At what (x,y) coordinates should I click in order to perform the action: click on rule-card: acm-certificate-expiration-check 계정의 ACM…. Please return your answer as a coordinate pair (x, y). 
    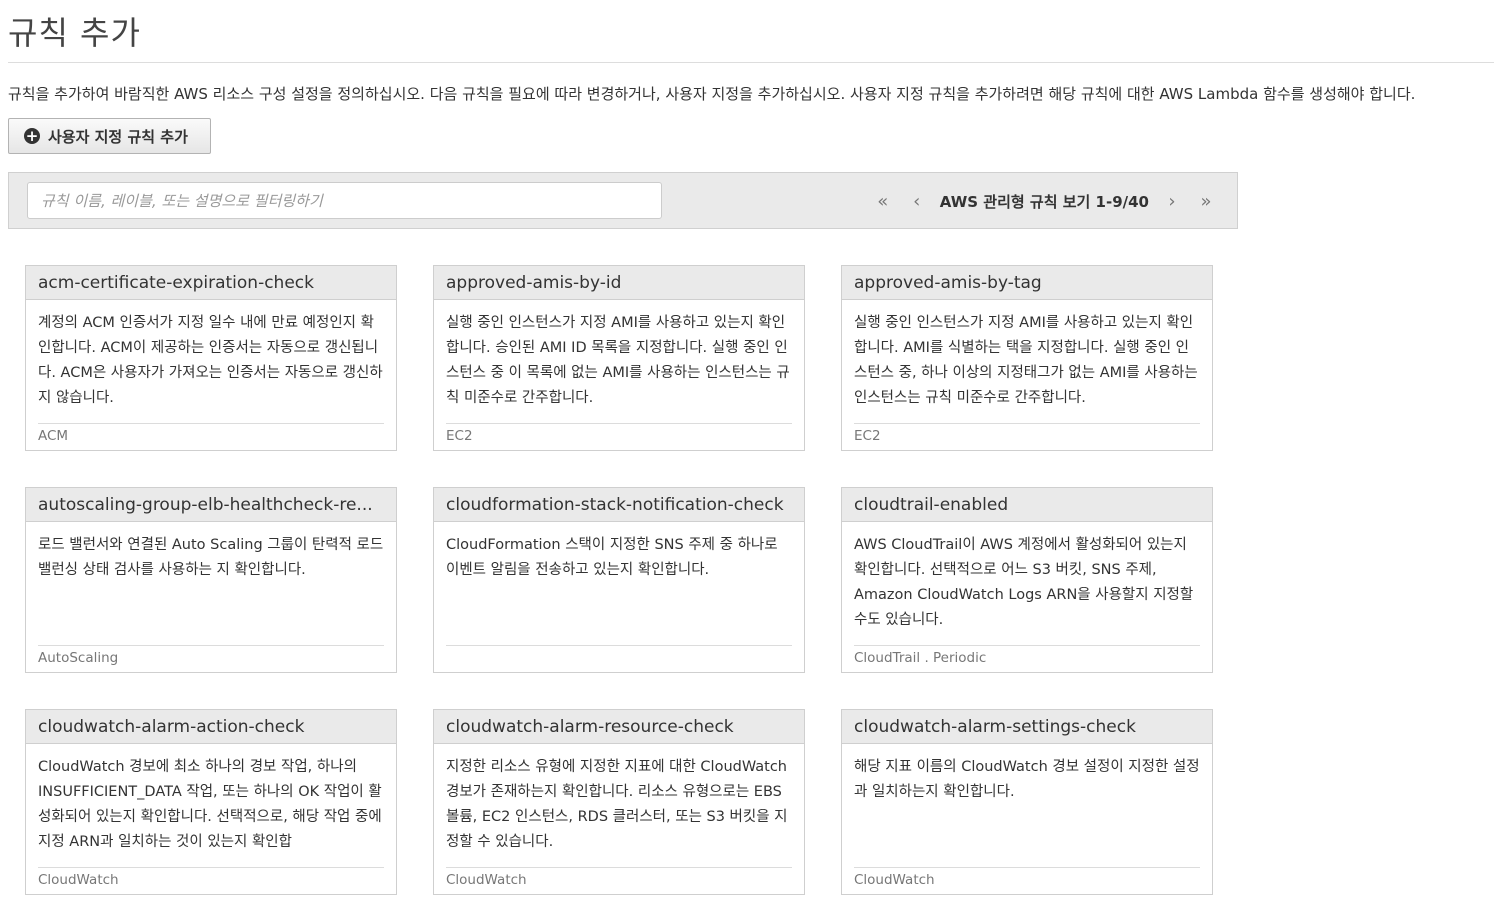
    Looking at the image, I should click on (211, 358).